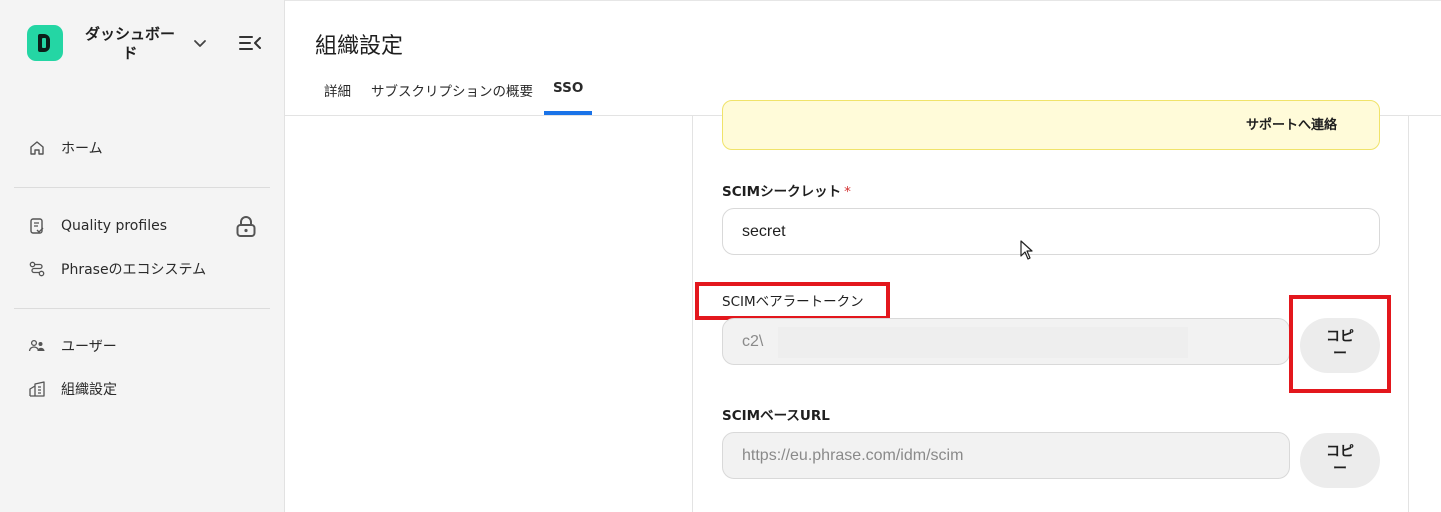 The width and height of the screenshot is (1441, 512). Describe the element at coordinates (853, 455) in the screenshot. I see `scim-base-url-value: https://eu.phrase.com/idm/scim` at that location.